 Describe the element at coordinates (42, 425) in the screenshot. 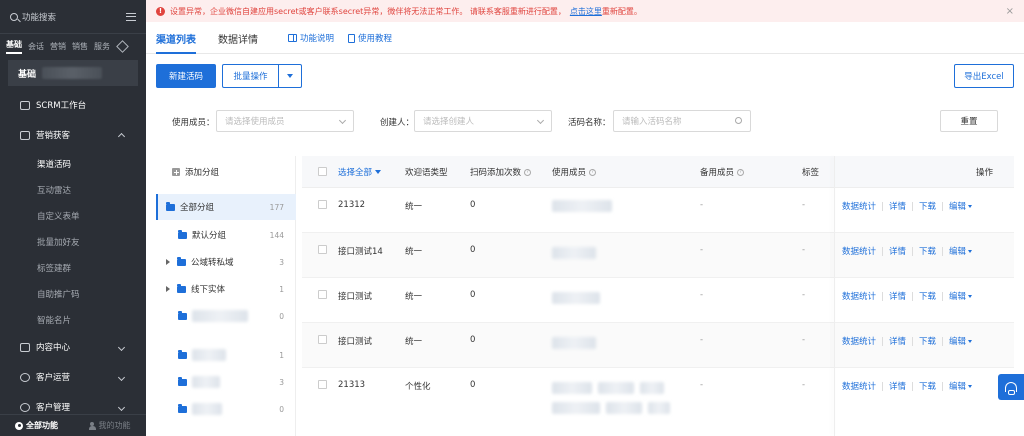

I see `all-features-label: 全部功能` at that location.